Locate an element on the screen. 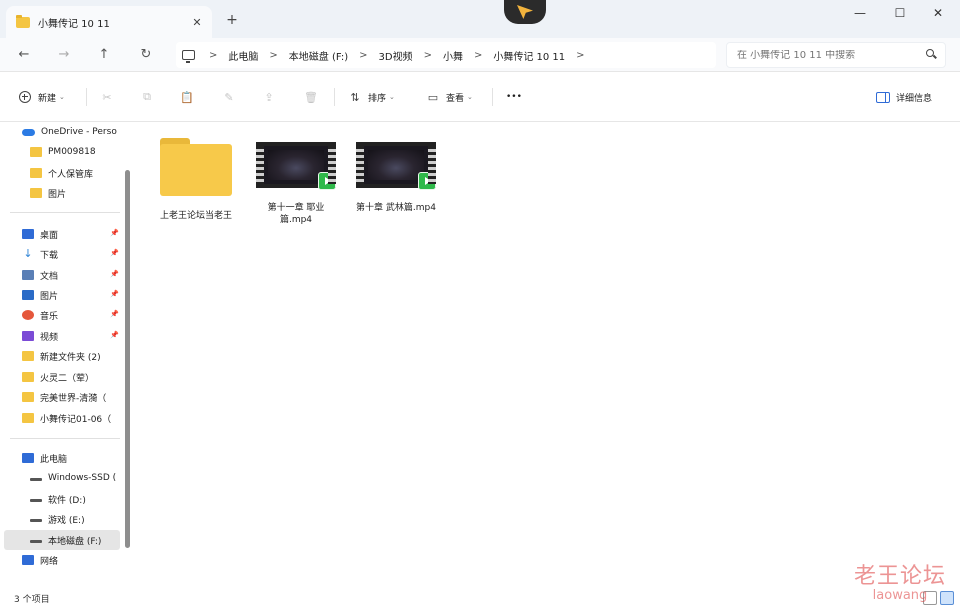 This screenshot has width=960, height=609. search-box is located at coordinates (836, 55).